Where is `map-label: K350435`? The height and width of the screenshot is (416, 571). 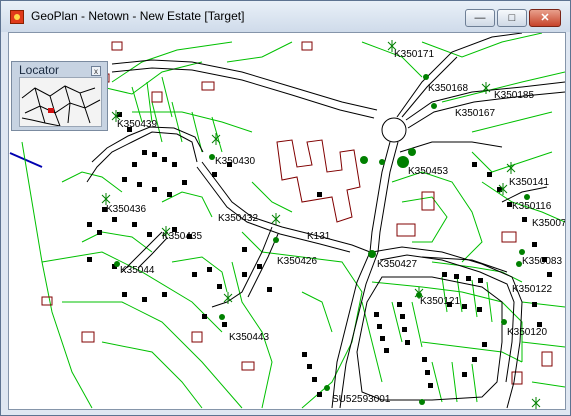 map-label: K350435 is located at coordinates (182, 236).